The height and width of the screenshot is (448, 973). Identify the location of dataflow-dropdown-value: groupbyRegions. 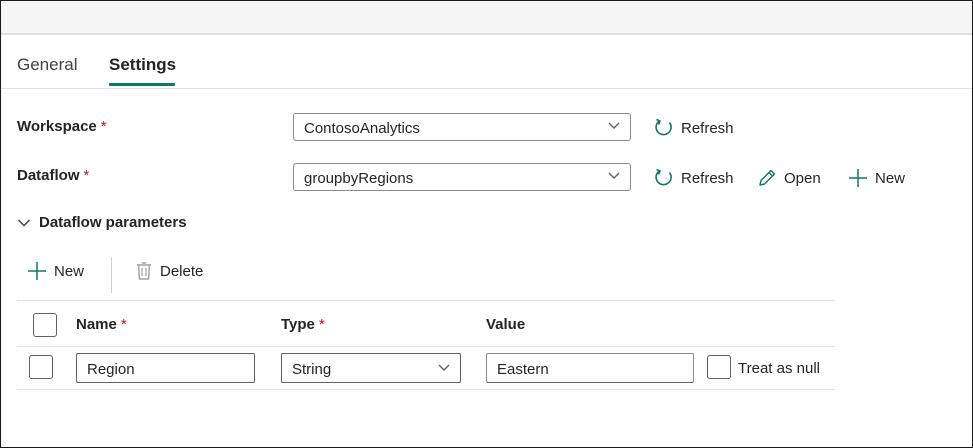
(359, 178).